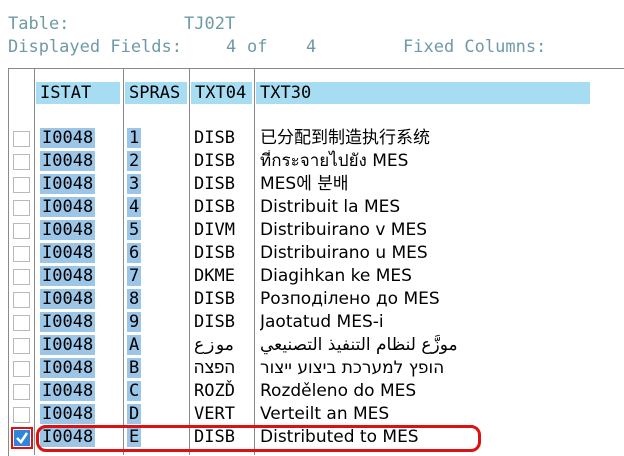  Describe the element at coordinates (134, 207) in the screenshot. I see `spras-cell: 4` at that location.